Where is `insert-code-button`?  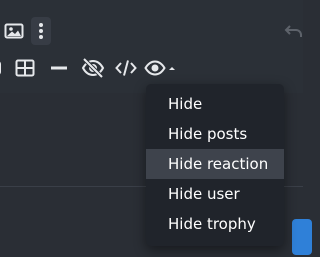
insert-code-button is located at coordinates (126, 68).